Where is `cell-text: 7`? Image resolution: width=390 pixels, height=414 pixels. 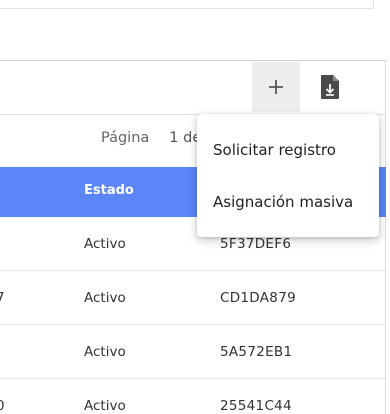
cell-text: 7 is located at coordinates (2, 298).